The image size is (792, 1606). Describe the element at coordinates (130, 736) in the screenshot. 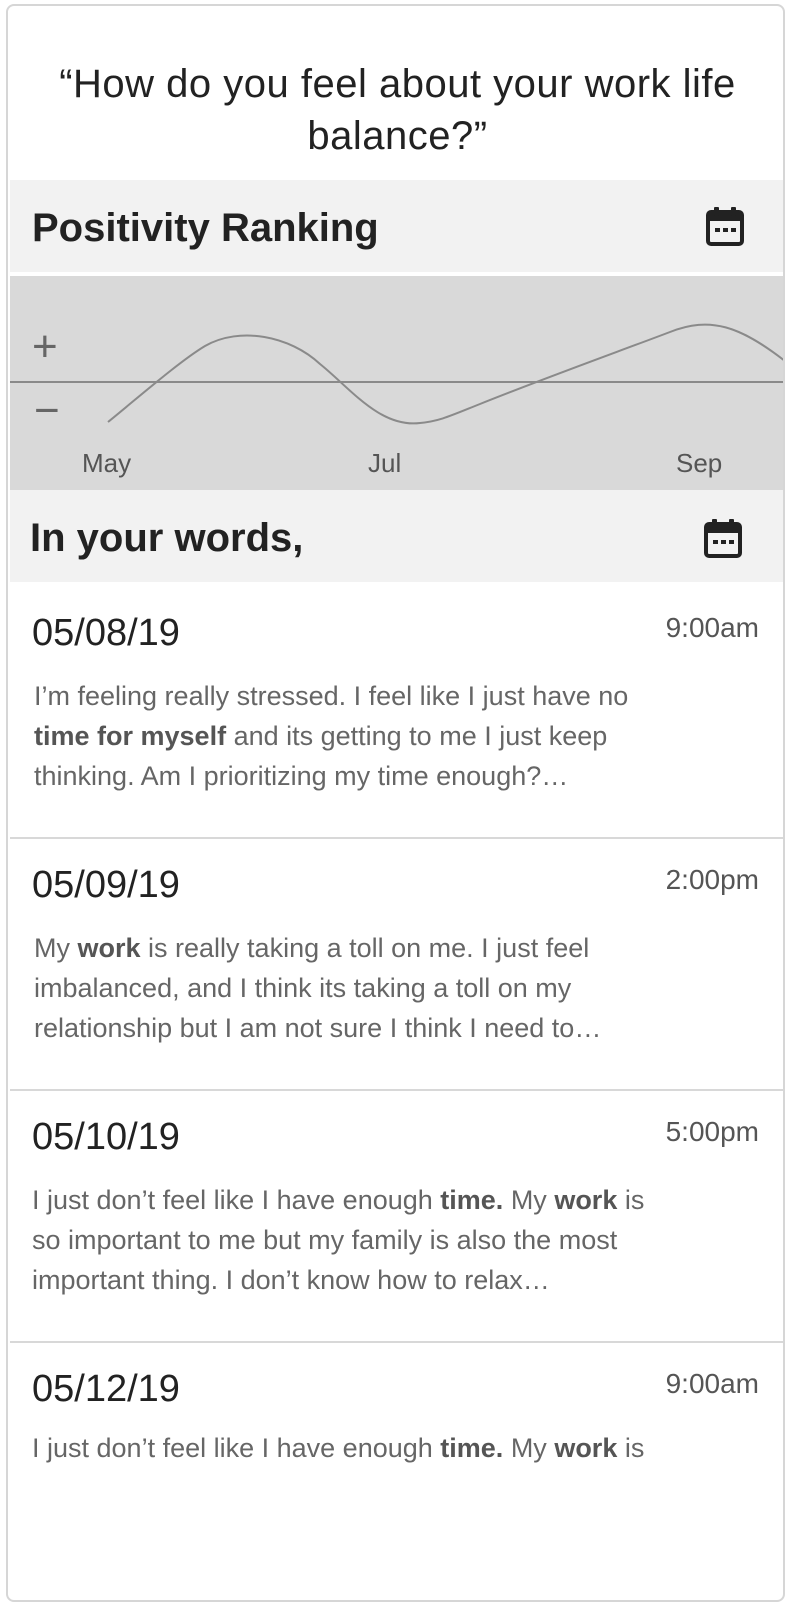

I see `highlighted-keyword: time for myself` at that location.